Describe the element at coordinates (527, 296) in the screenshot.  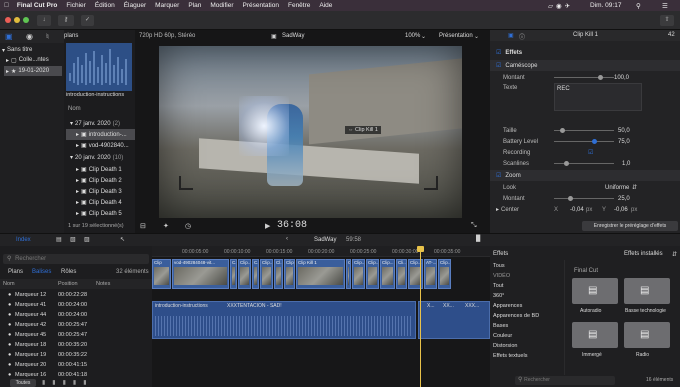
I see `effects-category: 360°` at that location.